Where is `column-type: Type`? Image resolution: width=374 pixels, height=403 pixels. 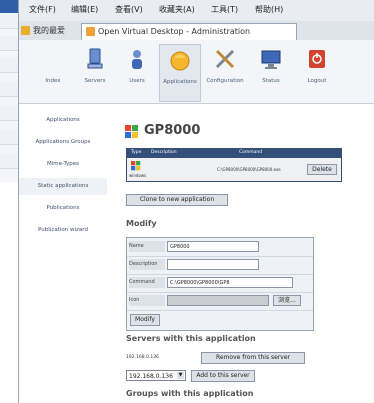
column-type: Type is located at coordinates (136, 152).